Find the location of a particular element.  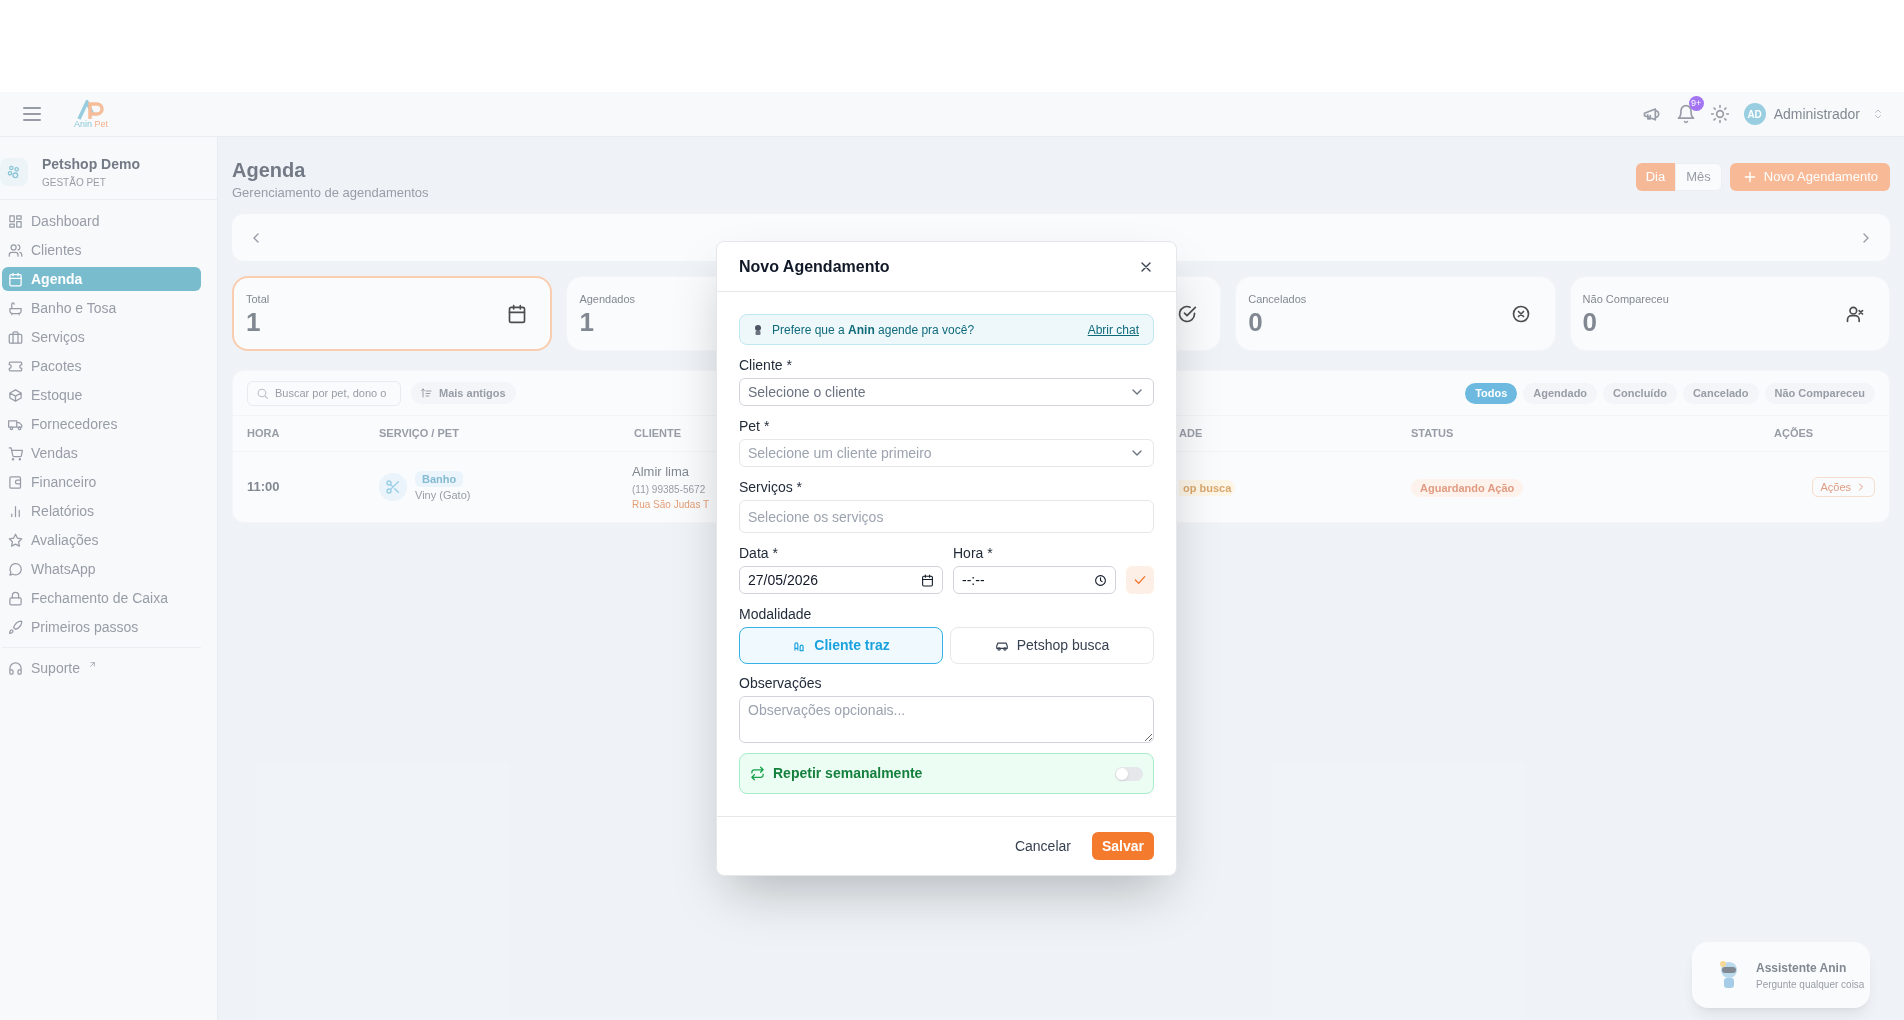

view-tab: Mês is located at coordinates (1698, 177).